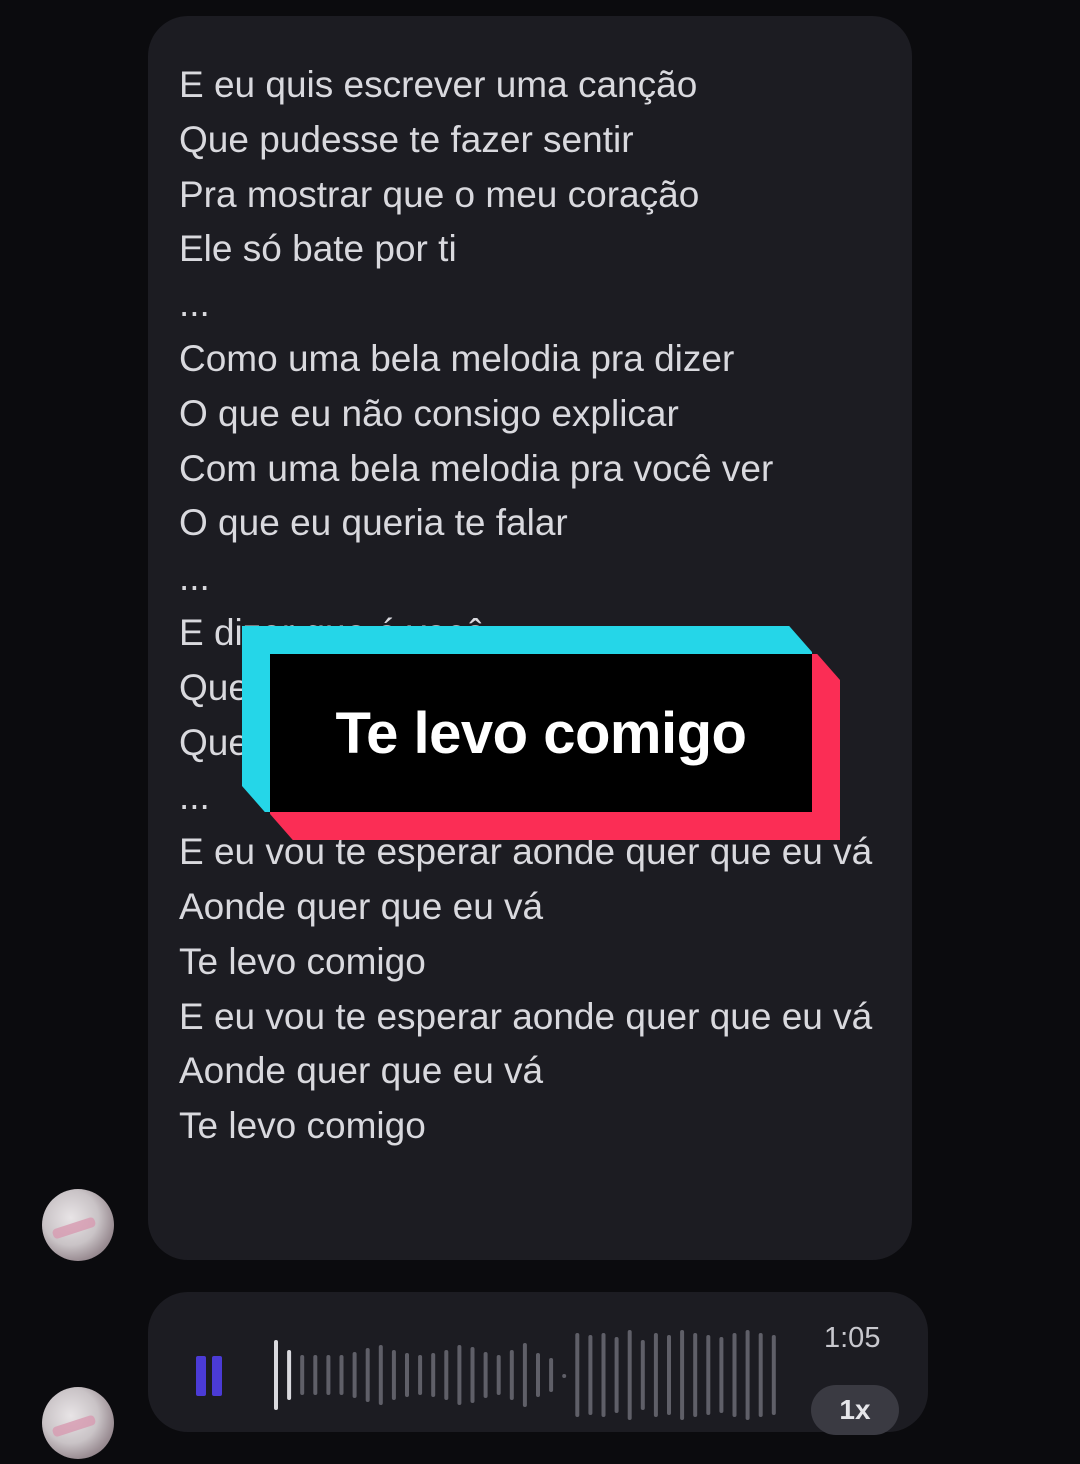 This screenshot has height=1464, width=1080. I want to click on audio-duration: 1:05, so click(852, 1338).